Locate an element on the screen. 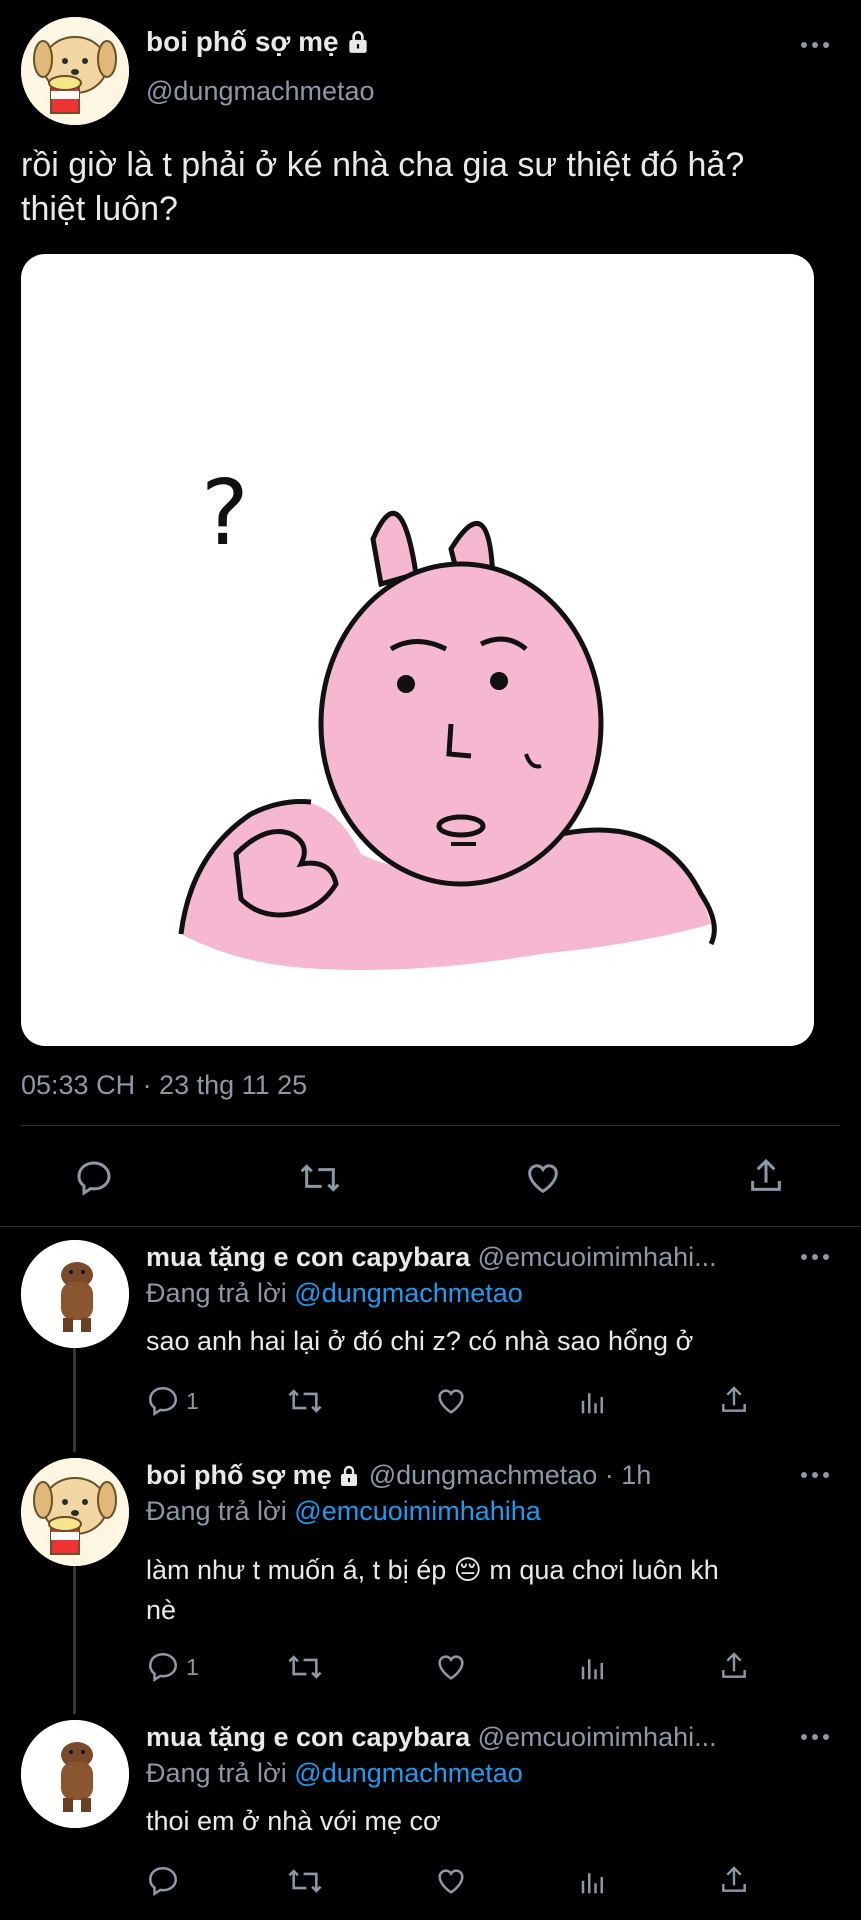 Image resolution: width=861 pixels, height=1920 pixels. tweet-text-line: thiệt luôn? is located at coordinates (99, 209).